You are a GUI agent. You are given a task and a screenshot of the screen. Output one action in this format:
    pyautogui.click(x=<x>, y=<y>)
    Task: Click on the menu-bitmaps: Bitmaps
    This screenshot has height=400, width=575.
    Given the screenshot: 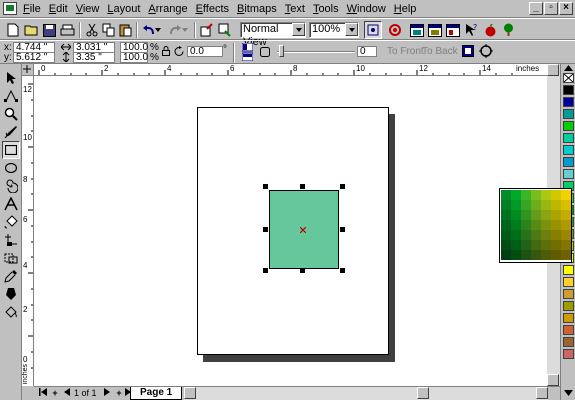 What is the action you would take?
    pyautogui.click(x=257, y=9)
    